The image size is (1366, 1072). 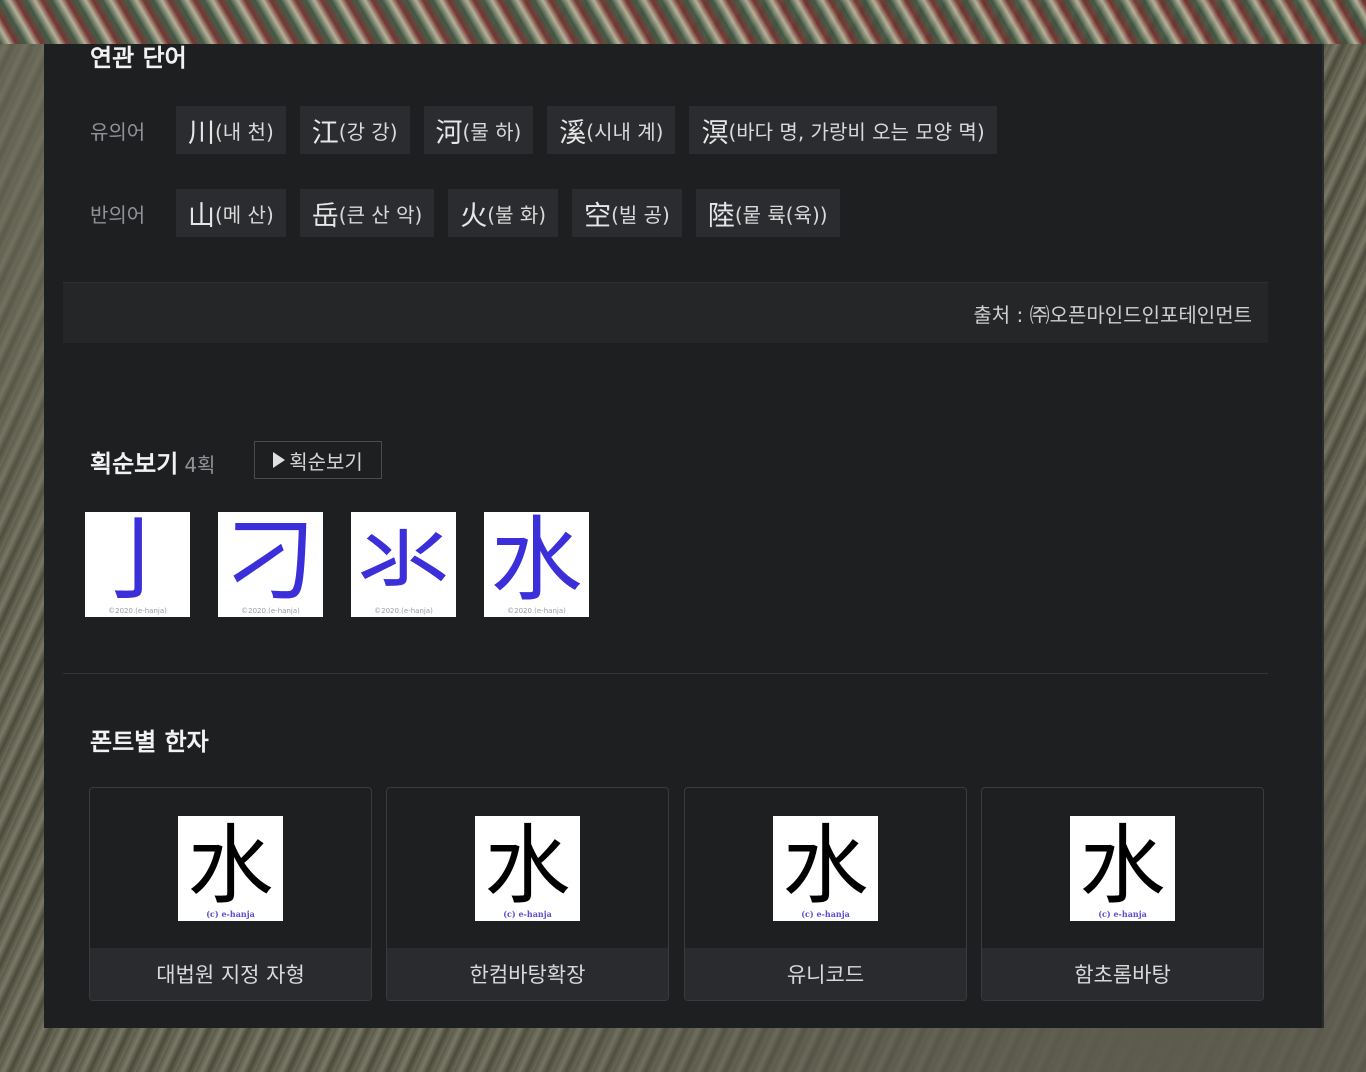 What do you see at coordinates (200, 465) in the screenshot?
I see `stroke-count: 4획` at bounding box center [200, 465].